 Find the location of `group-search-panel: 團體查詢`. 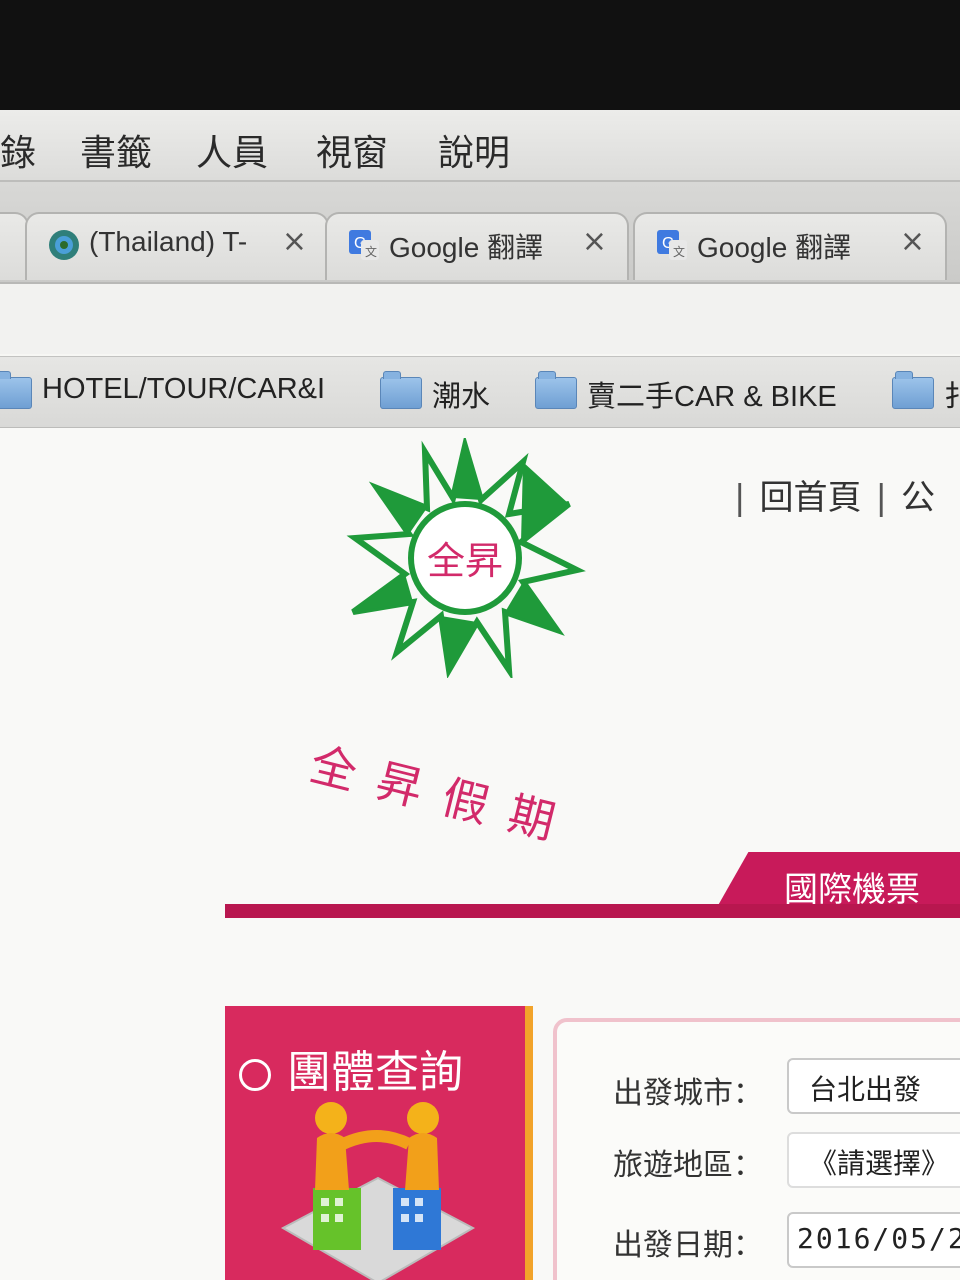

group-search-panel: 團體查詢 is located at coordinates (379, 1143).